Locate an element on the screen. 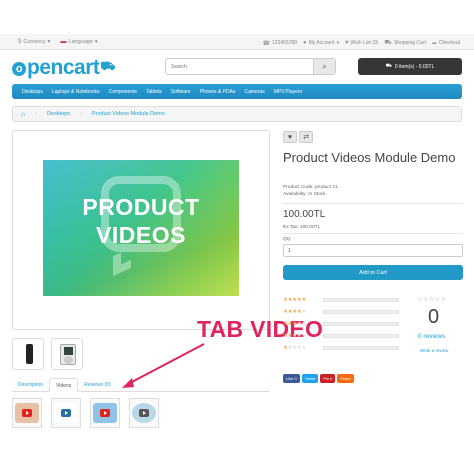  thumbnail-ipod is located at coordinates (67, 354).